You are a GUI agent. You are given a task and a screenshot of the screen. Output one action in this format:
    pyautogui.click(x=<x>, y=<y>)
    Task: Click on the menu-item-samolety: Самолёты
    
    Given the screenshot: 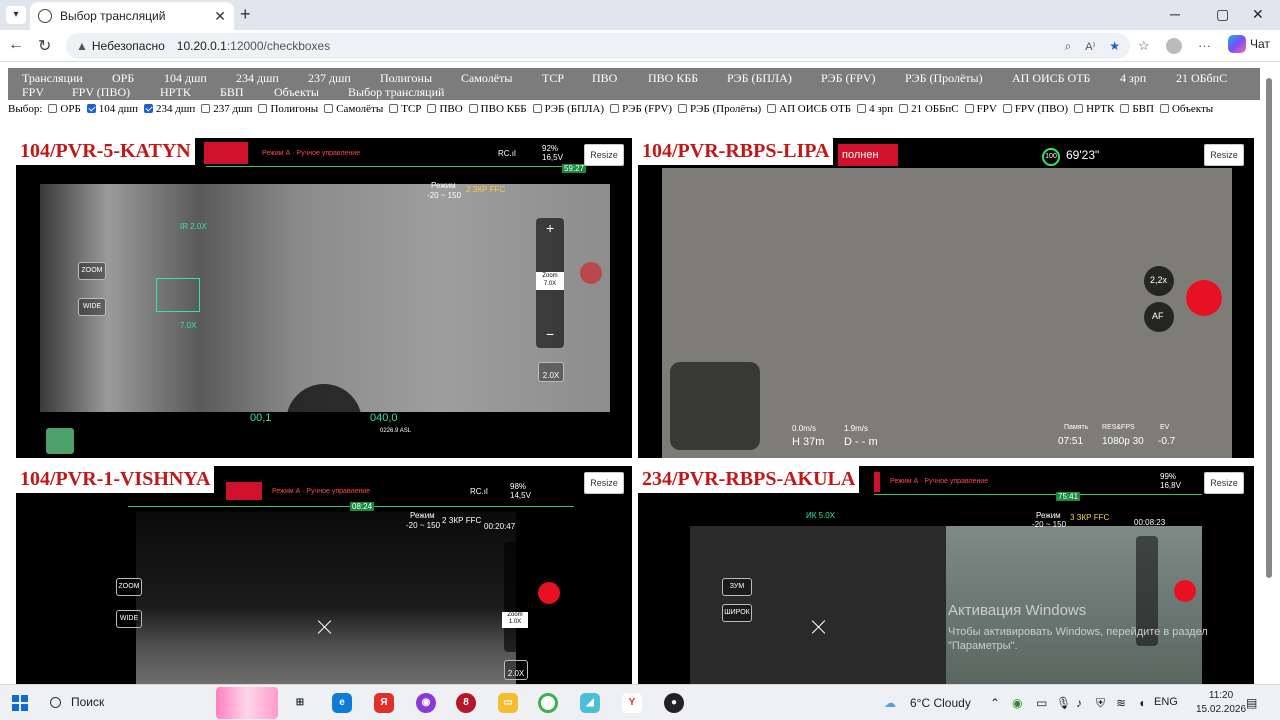 What is the action you would take?
    pyautogui.click(x=486, y=78)
    